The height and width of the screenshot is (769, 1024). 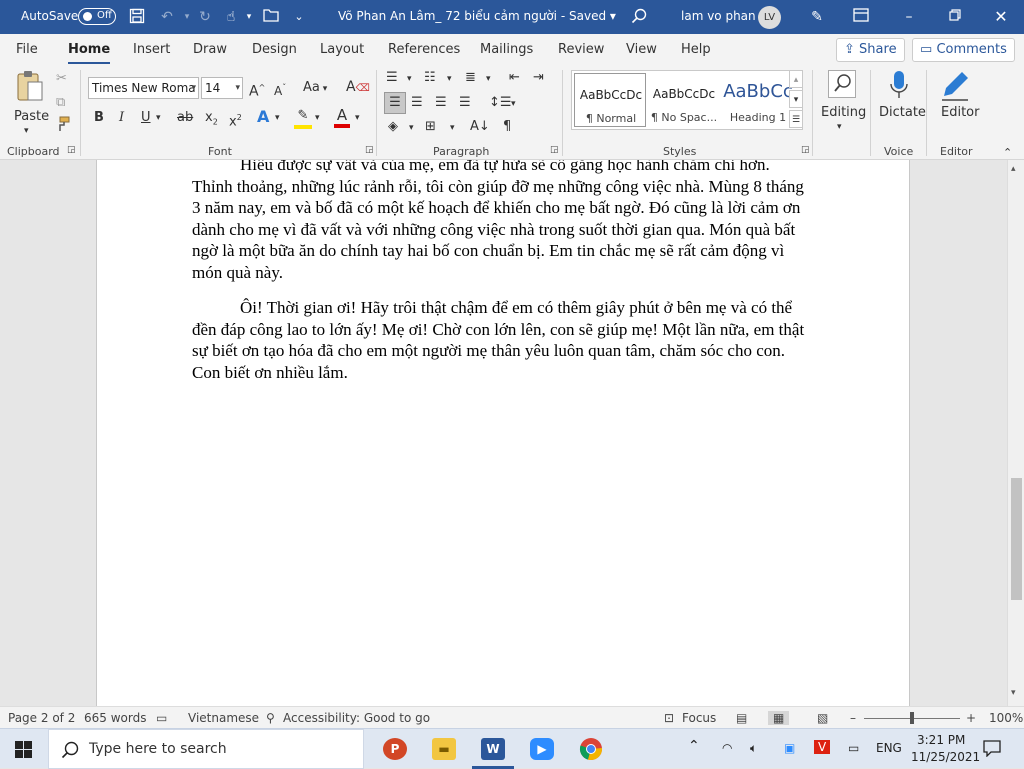 What do you see at coordinates (257, 90) in the screenshot?
I see `grow-font-icon: A^` at bounding box center [257, 90].